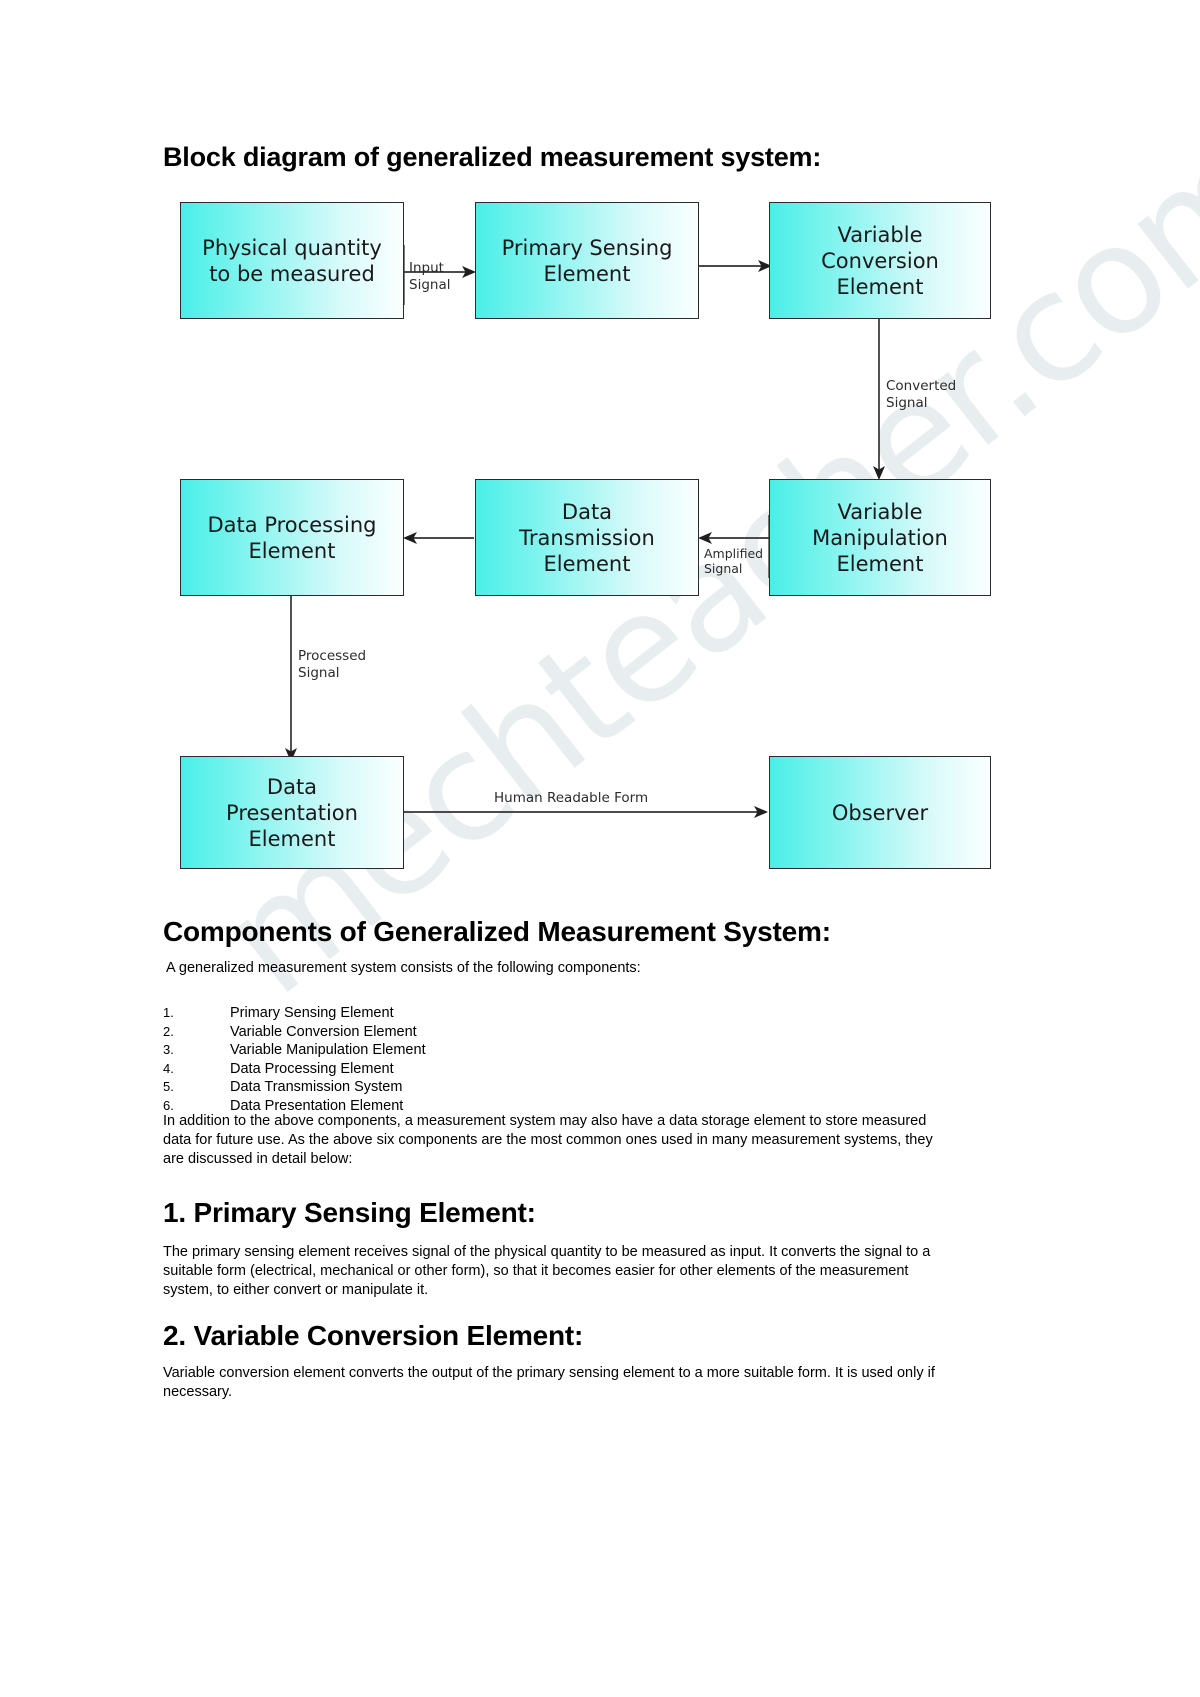 The width and height of the screenshot is (1200, 1697). I want to click on block-data-presentation-element: Data Presentation Element, so click(292, 812).